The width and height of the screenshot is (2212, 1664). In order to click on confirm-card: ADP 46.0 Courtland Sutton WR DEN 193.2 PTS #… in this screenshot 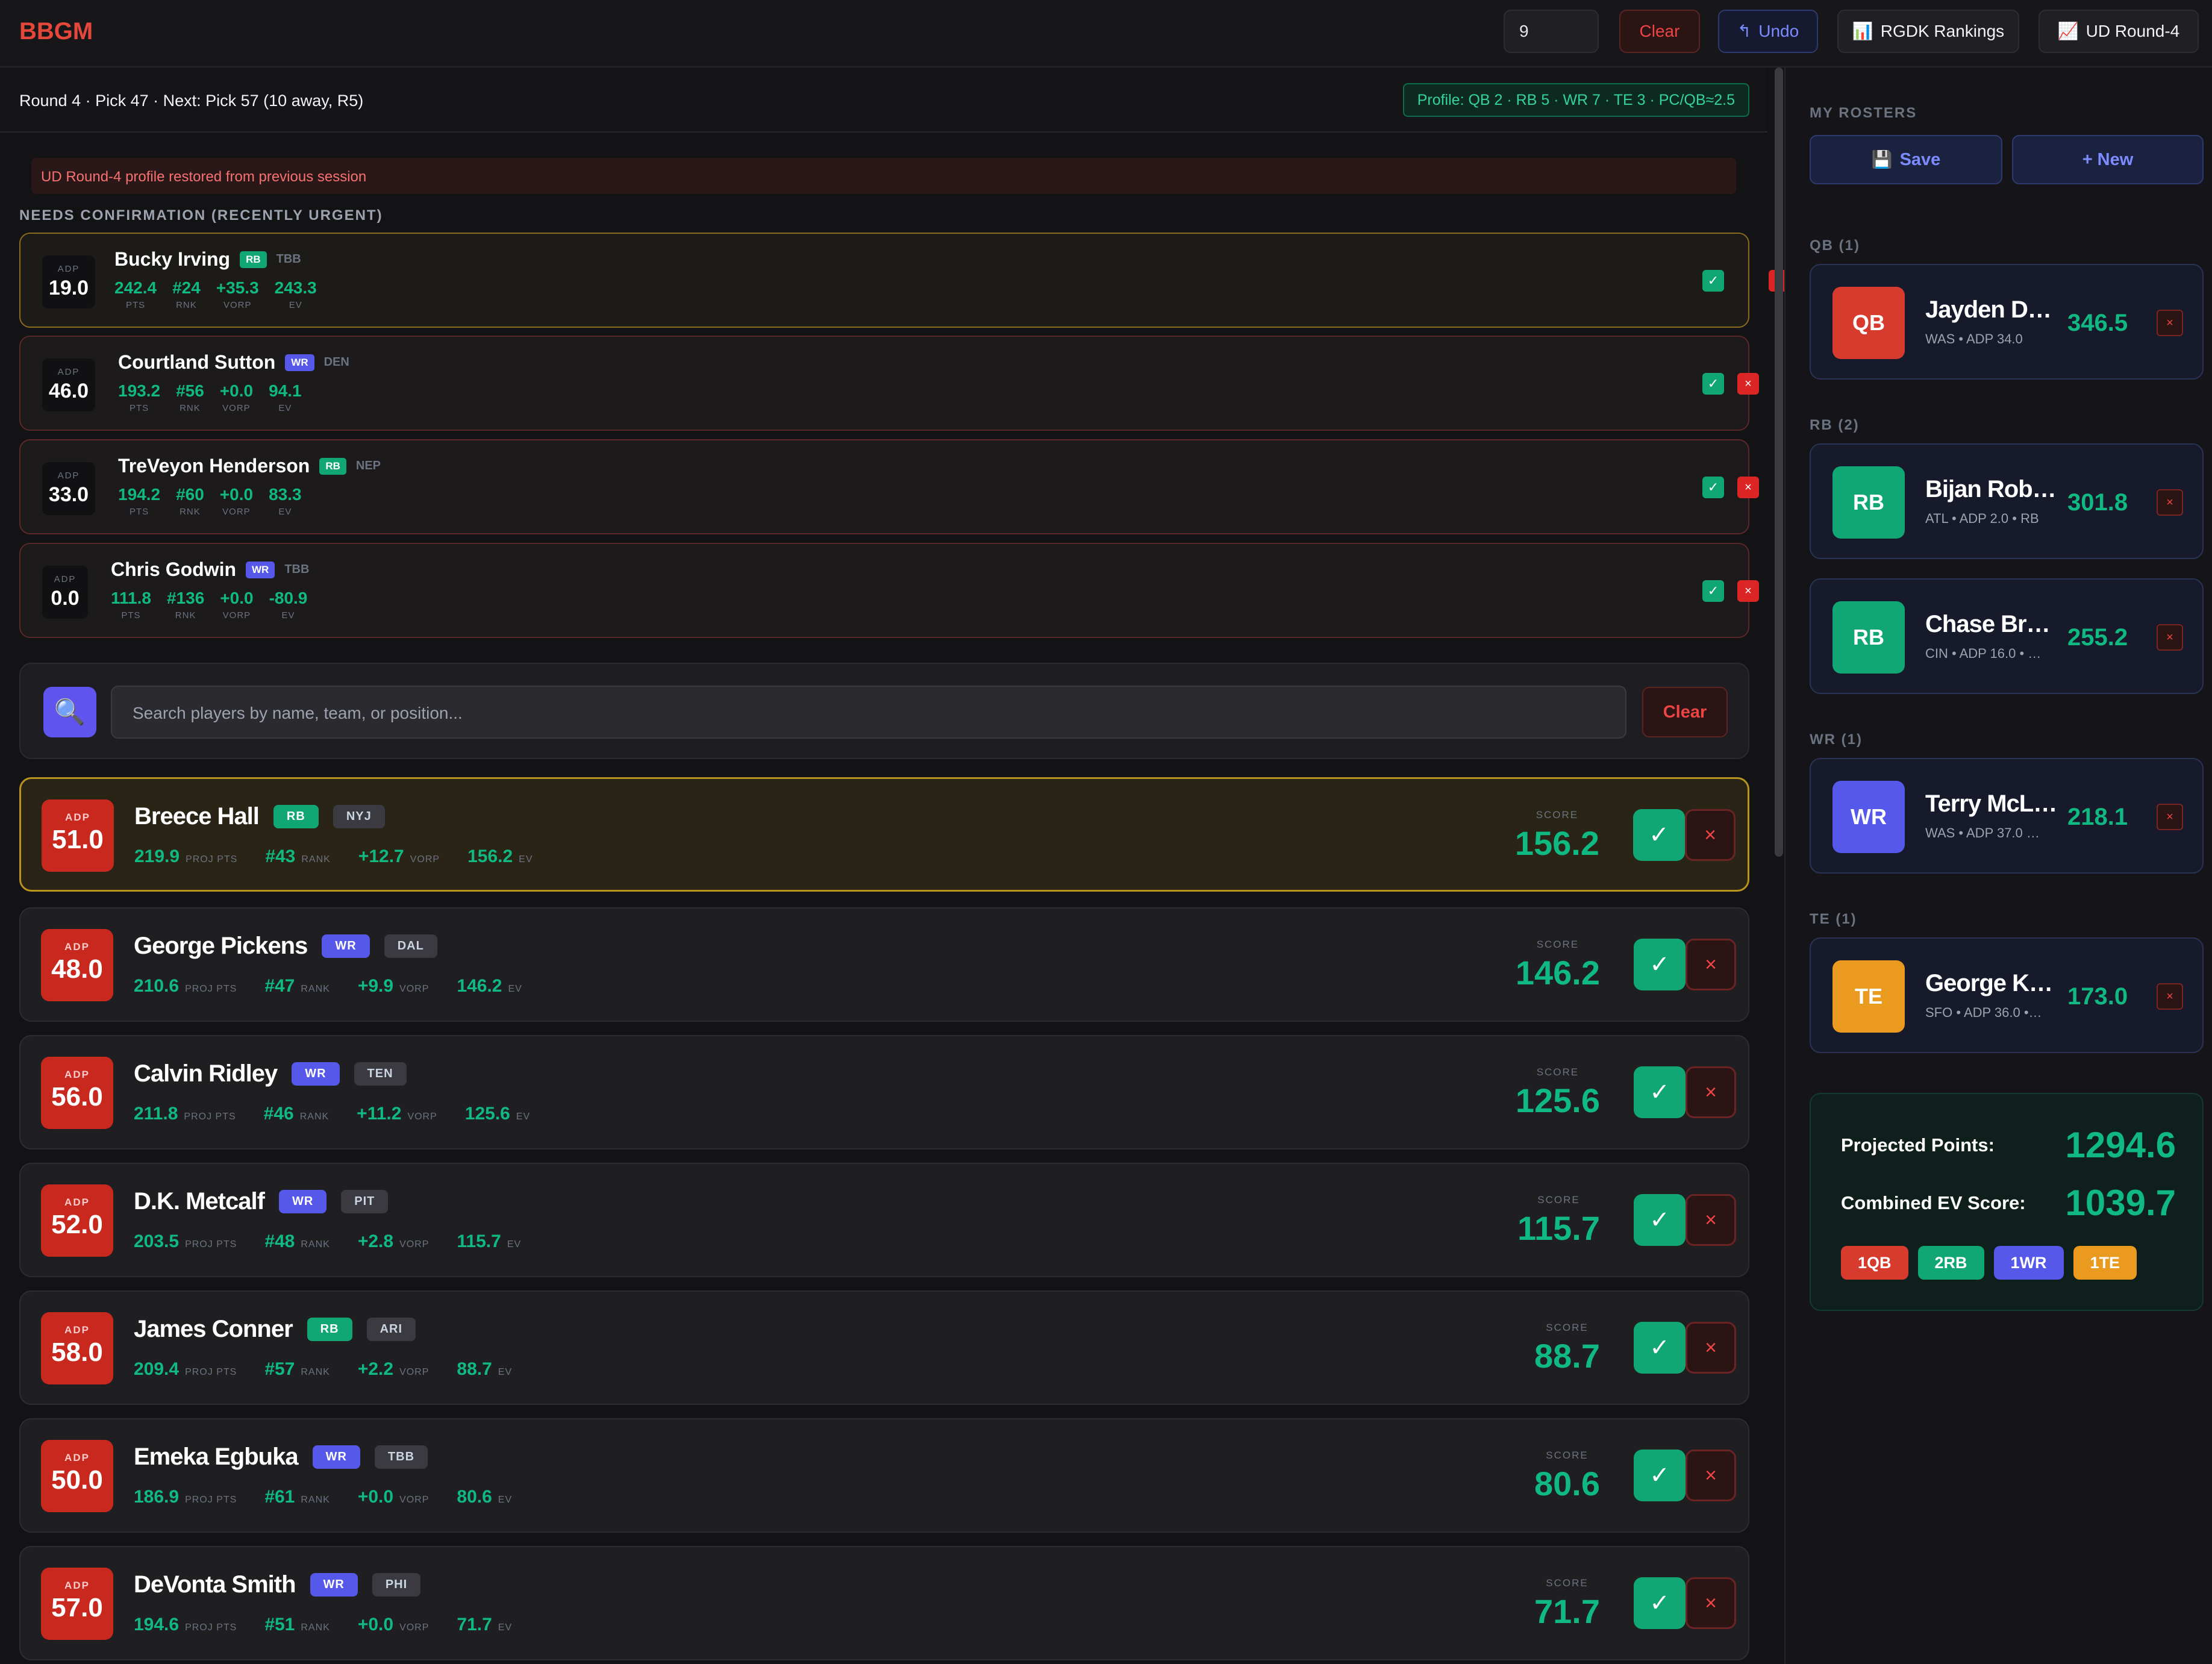, I will do `click(889, 384)`.